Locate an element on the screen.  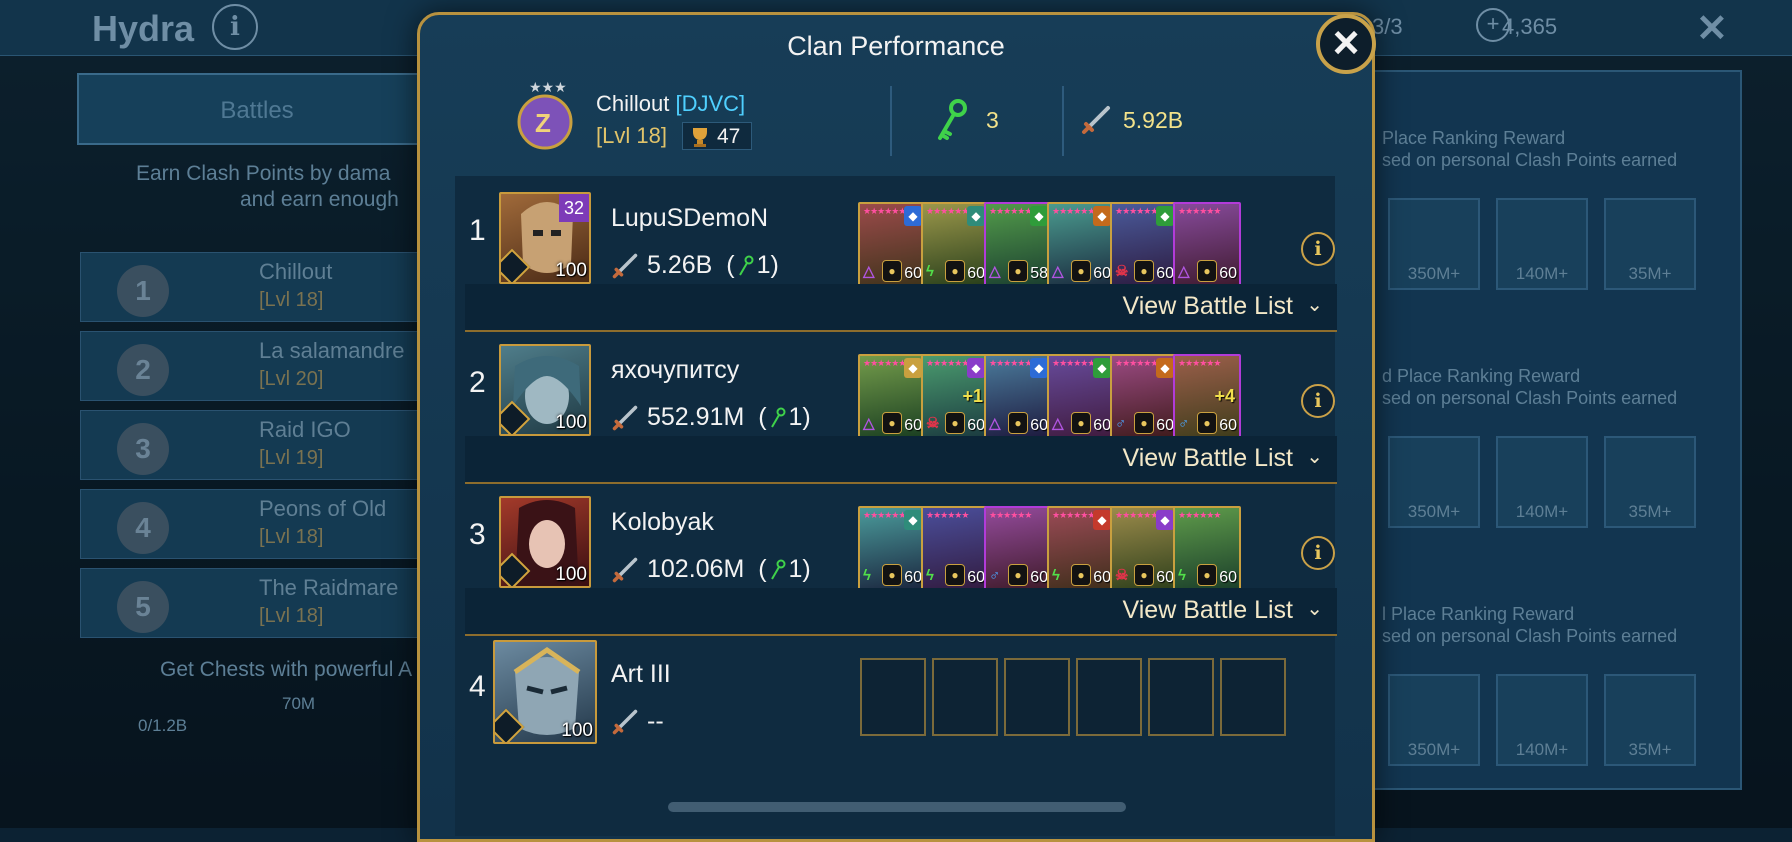
player-damage: -- is located at coordinates (637, 721).